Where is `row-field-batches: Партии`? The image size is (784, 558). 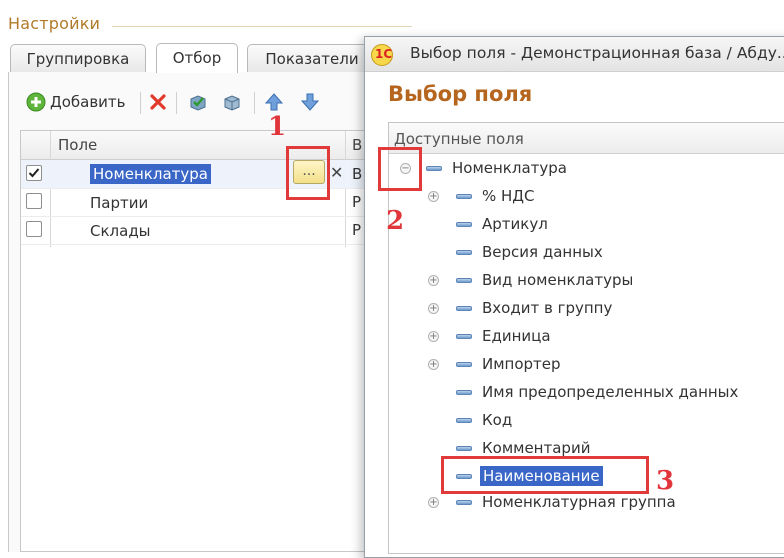
row-field-batches: Партии is located at coordinates (119, 203).